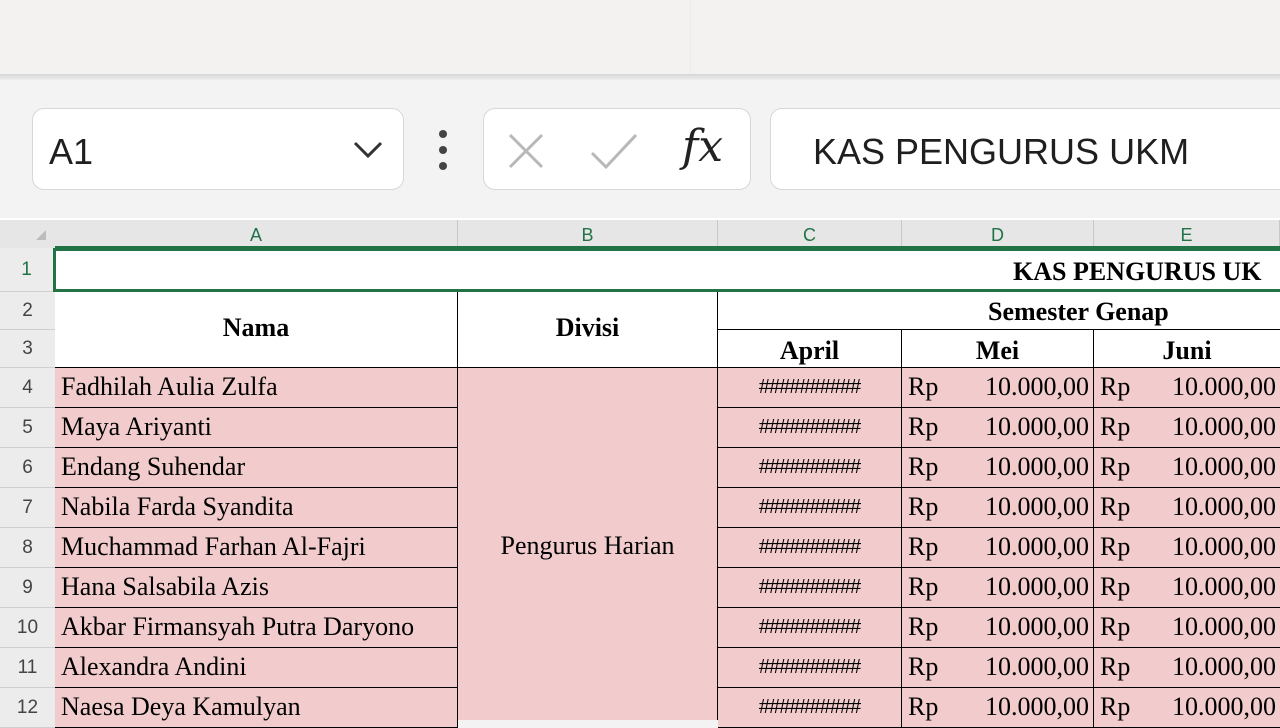 The image size is (1280, 728). What do you see at coordinates (810, 234) in the screenshot?
I see `column-header-c: C` at bounding box center [810, 234].